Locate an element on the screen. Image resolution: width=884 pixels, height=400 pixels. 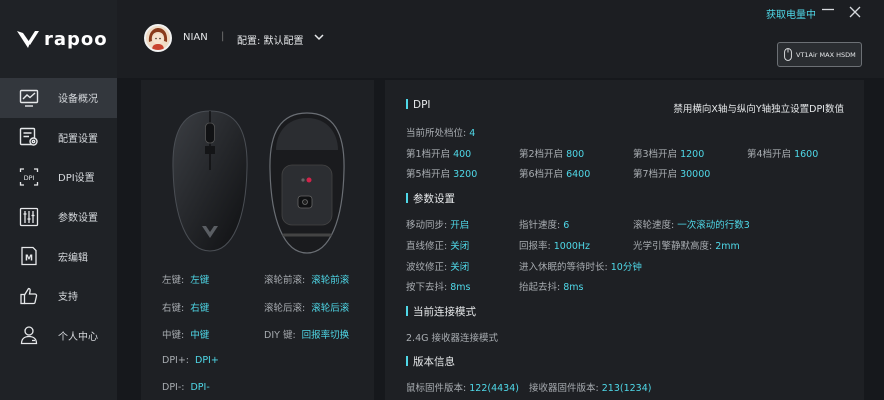
param-polling-rate: 回报率: 1000Hz is located at coordinates (554, 245).